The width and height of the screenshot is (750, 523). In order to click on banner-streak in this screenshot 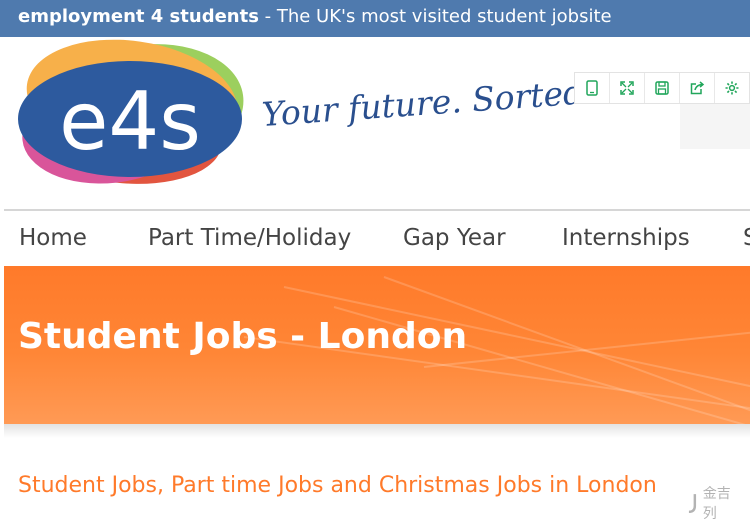, I will do `click(586, 348)`.